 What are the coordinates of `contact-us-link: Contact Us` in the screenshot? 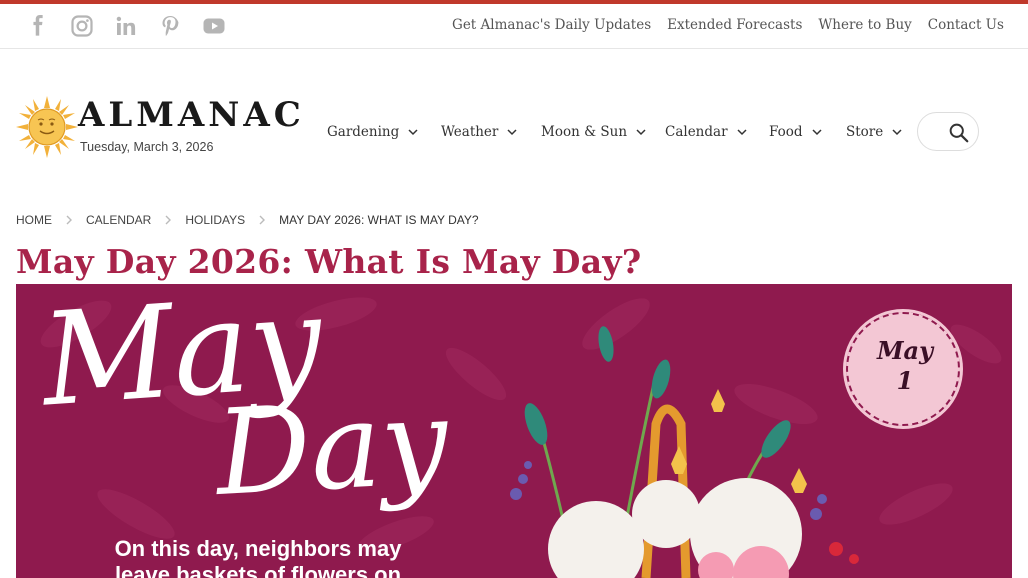 It's located at (966, 25).